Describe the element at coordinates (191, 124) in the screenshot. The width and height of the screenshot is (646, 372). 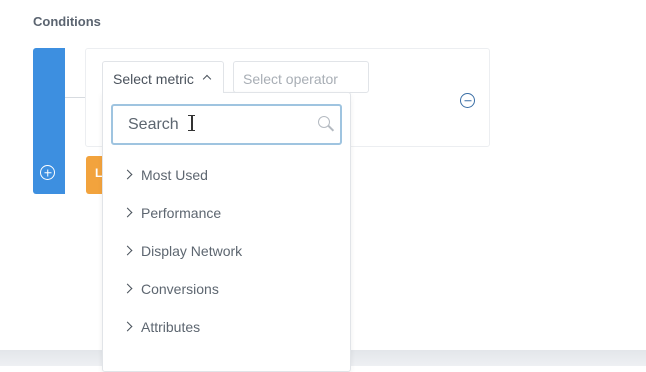
I see `text-cursor-icon` at that location.